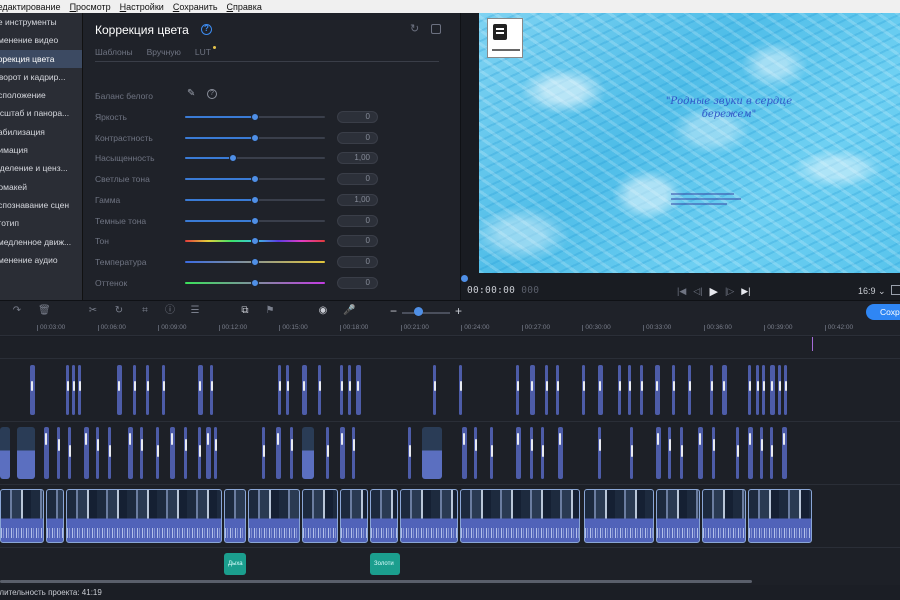 The height and width of the screenshot is (600, 900). What do you see at coordinates (41, 95) in the screenshot?
I see `sidebar-item: Расположение` at bounding box center [41, 95].